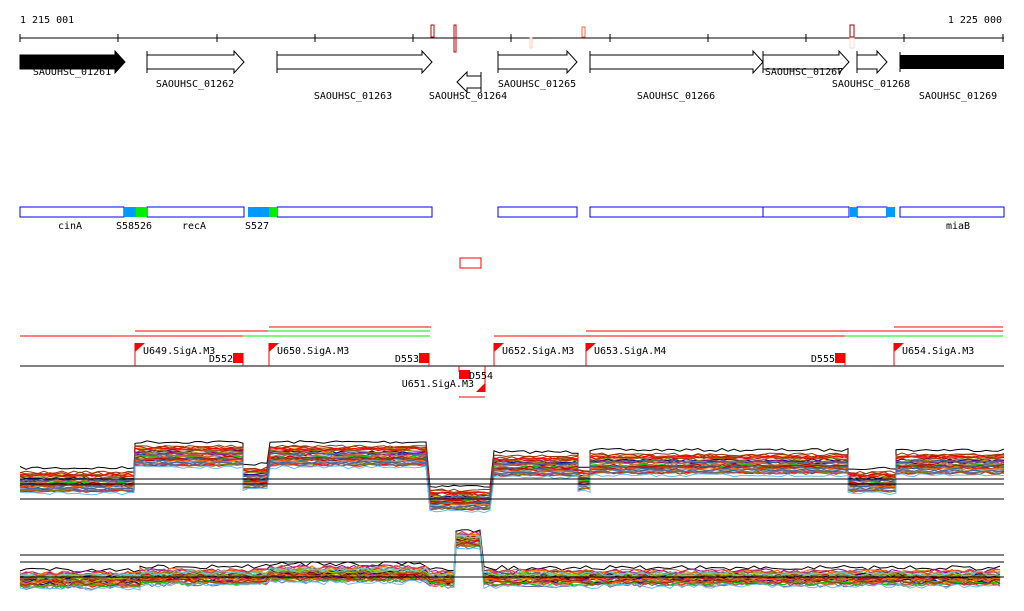  Describe the element at coordinates (537, 84) in the screenshot. I see `gene-label: SAOUHSC_01265` at that location.